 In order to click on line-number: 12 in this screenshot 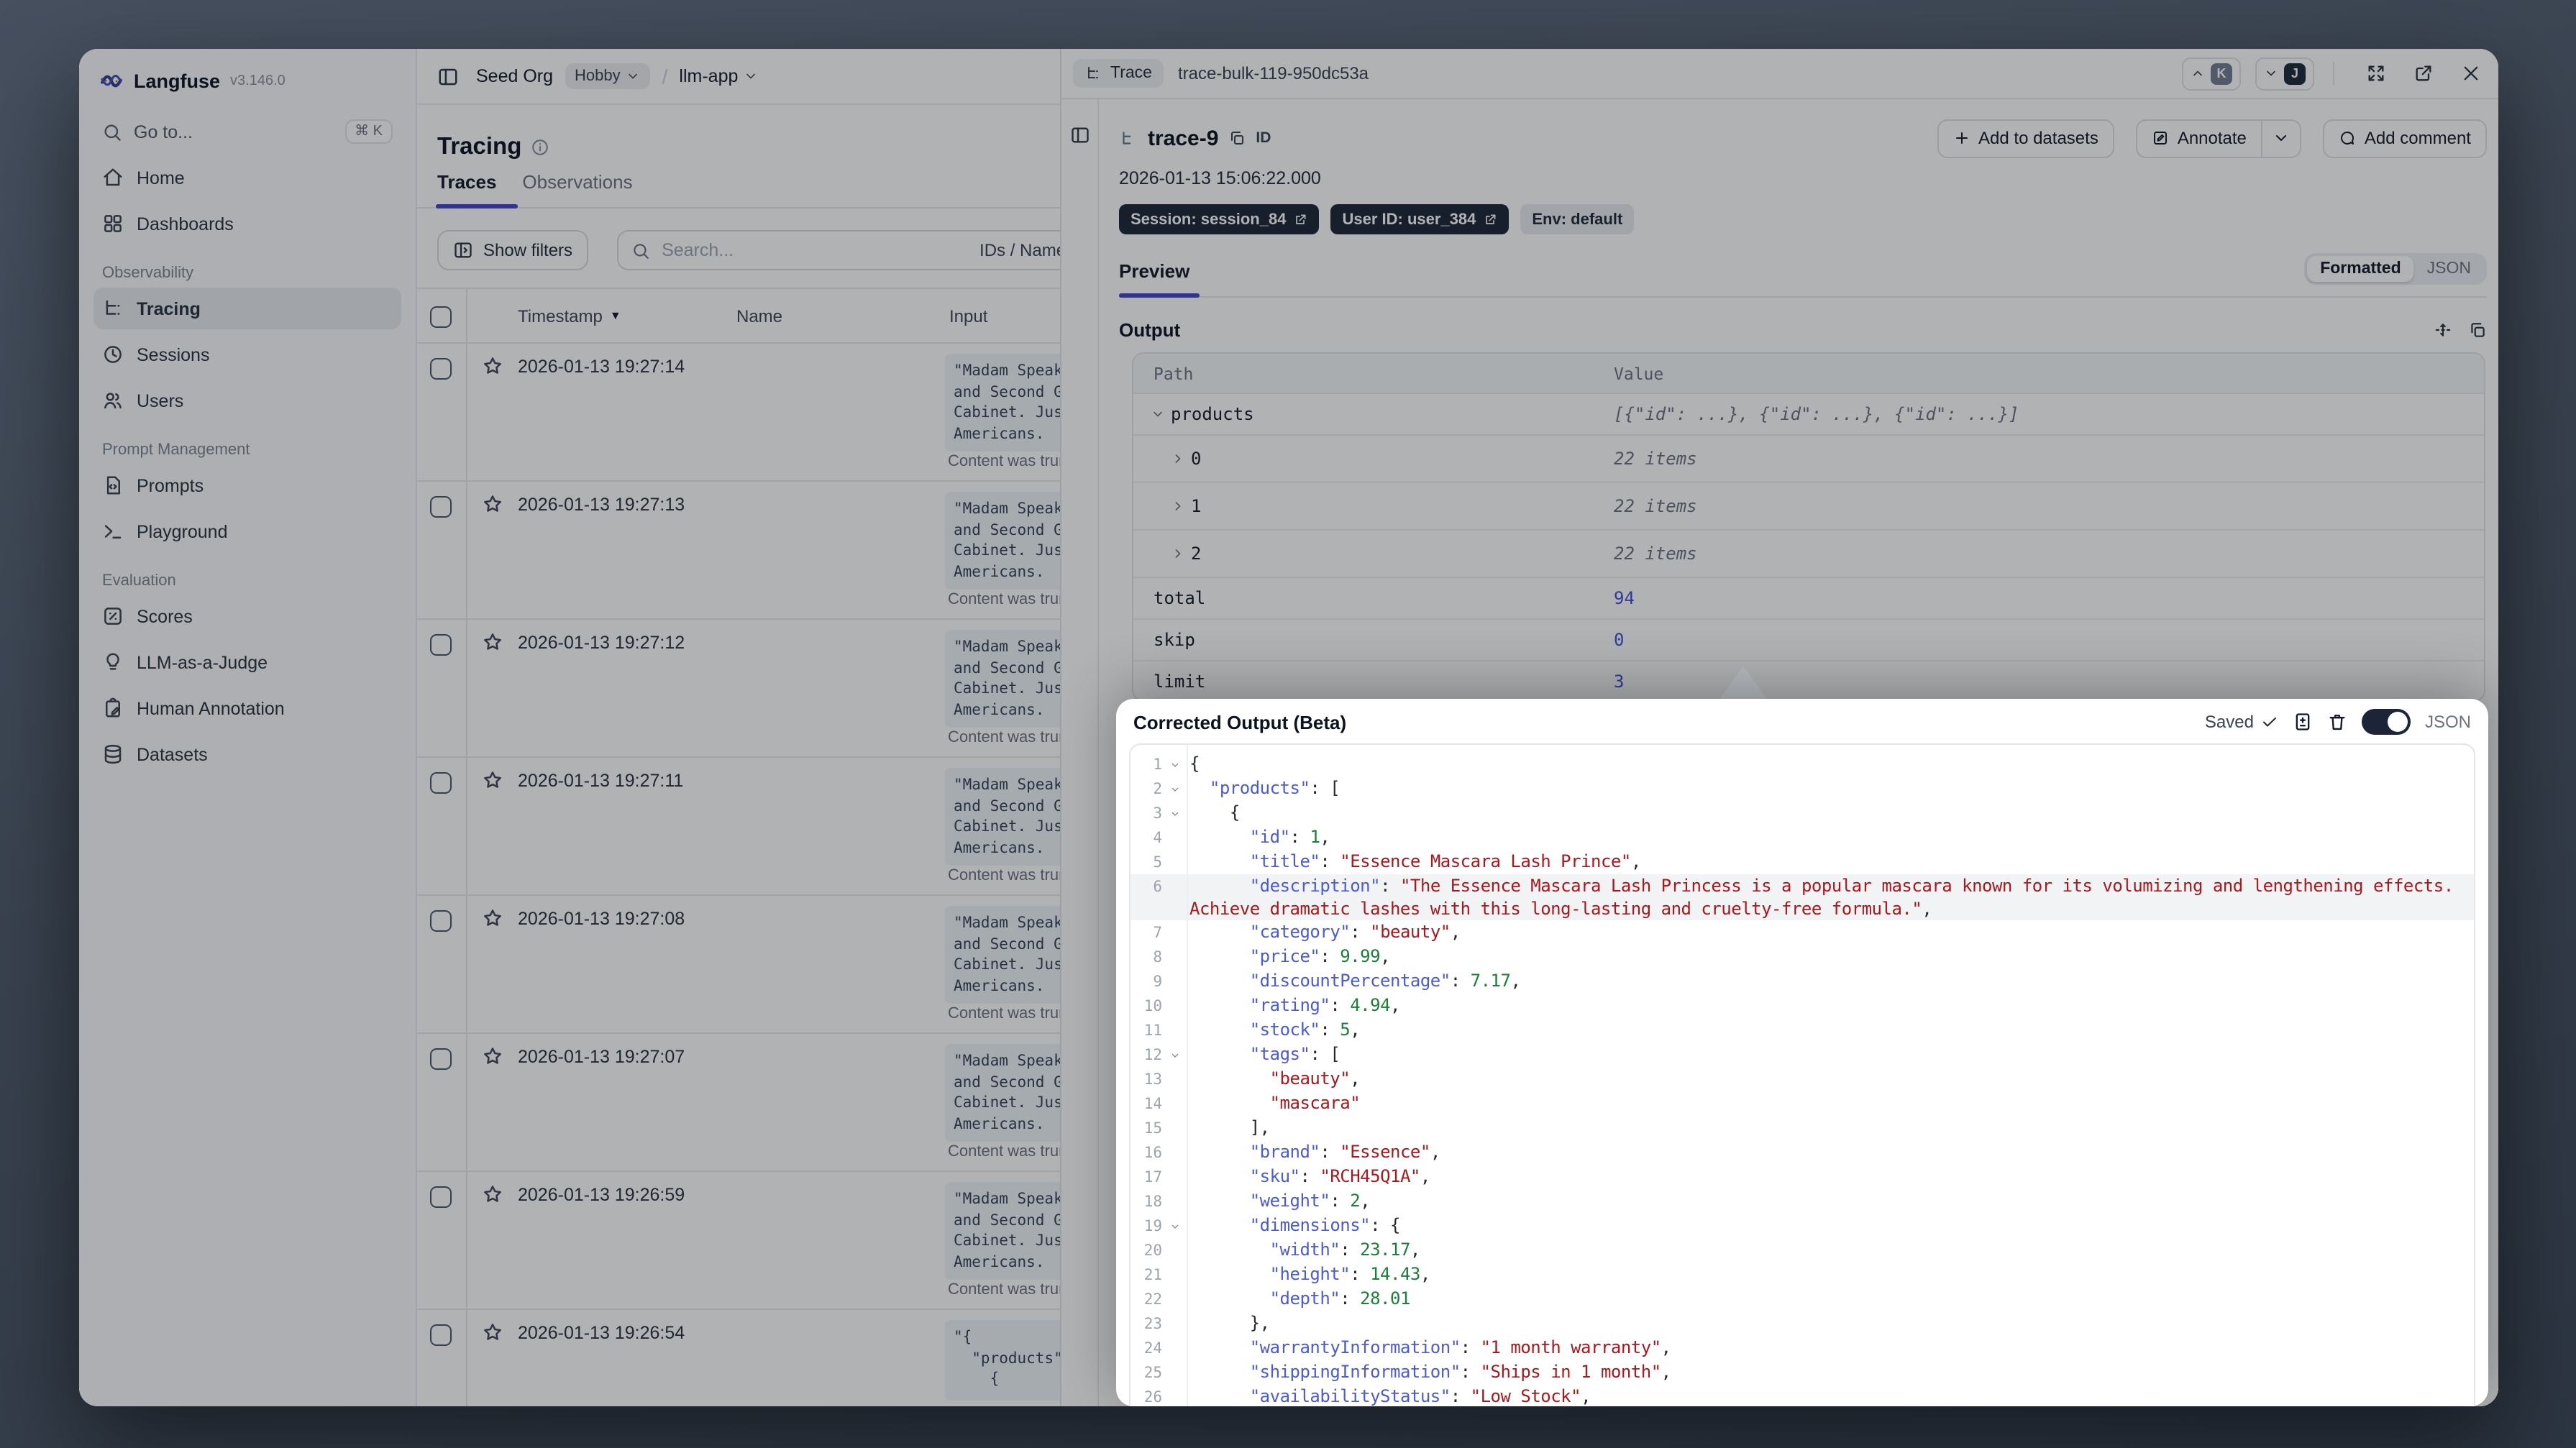, I will do `click(1152, 1055)`.